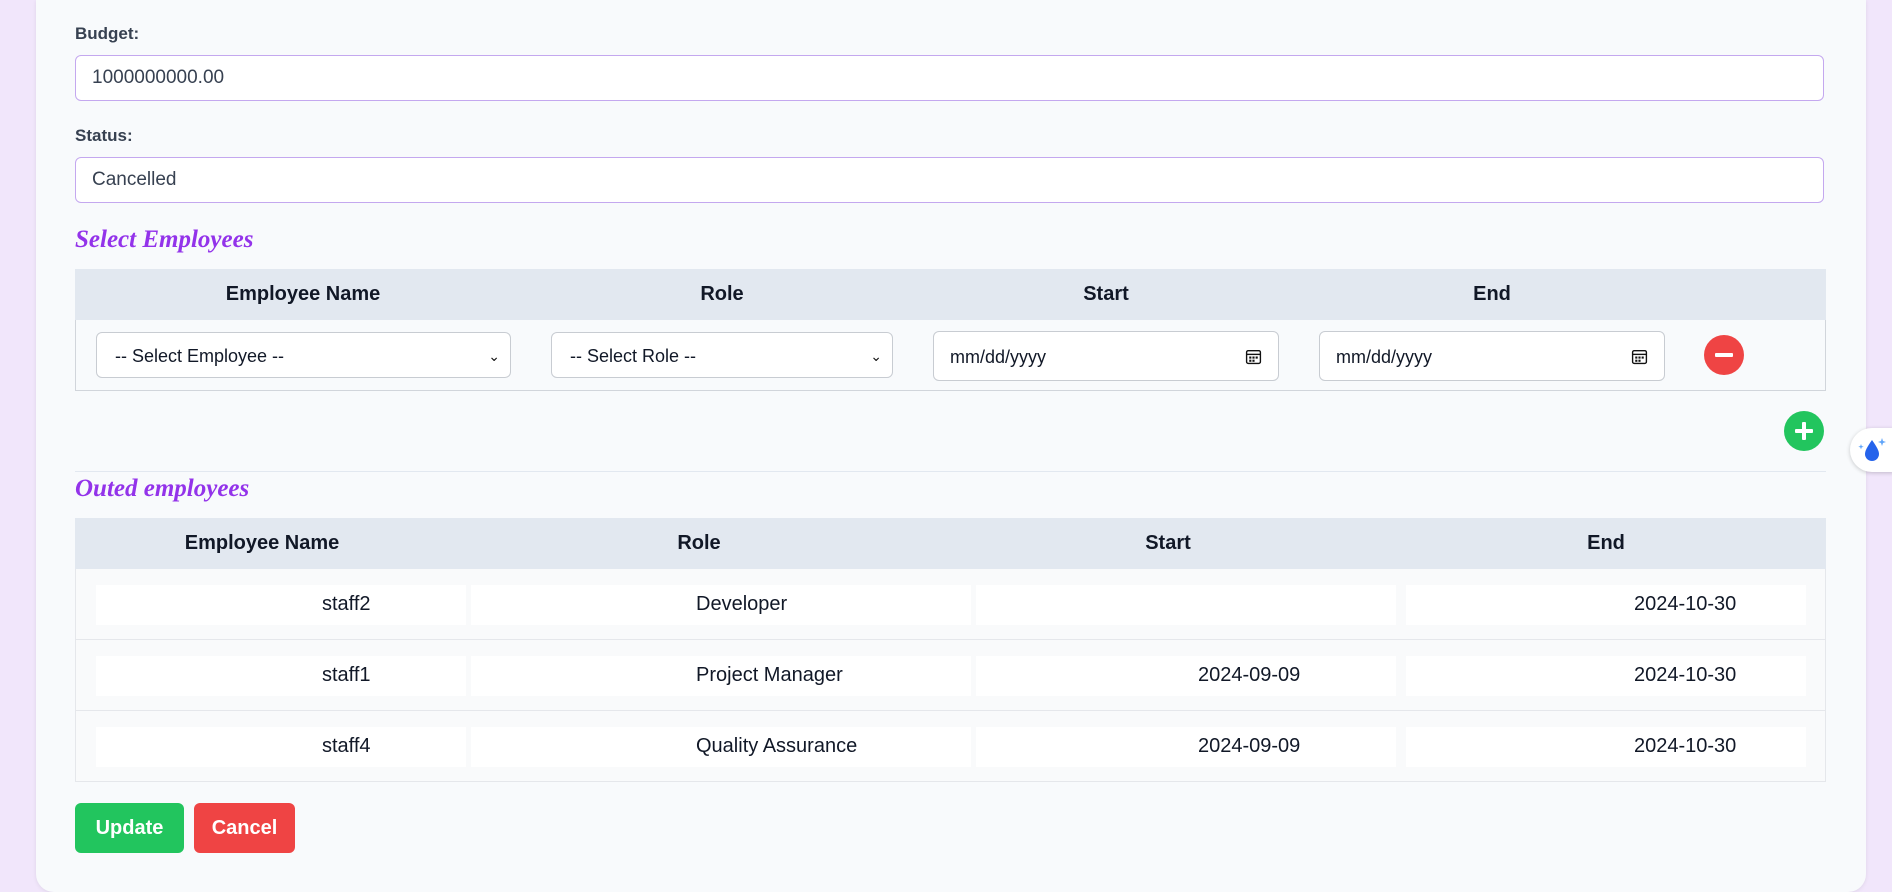 The height and width of the screenshot is (892, 1892). I want to click on budget-label: Budget:, so click(107, 33).